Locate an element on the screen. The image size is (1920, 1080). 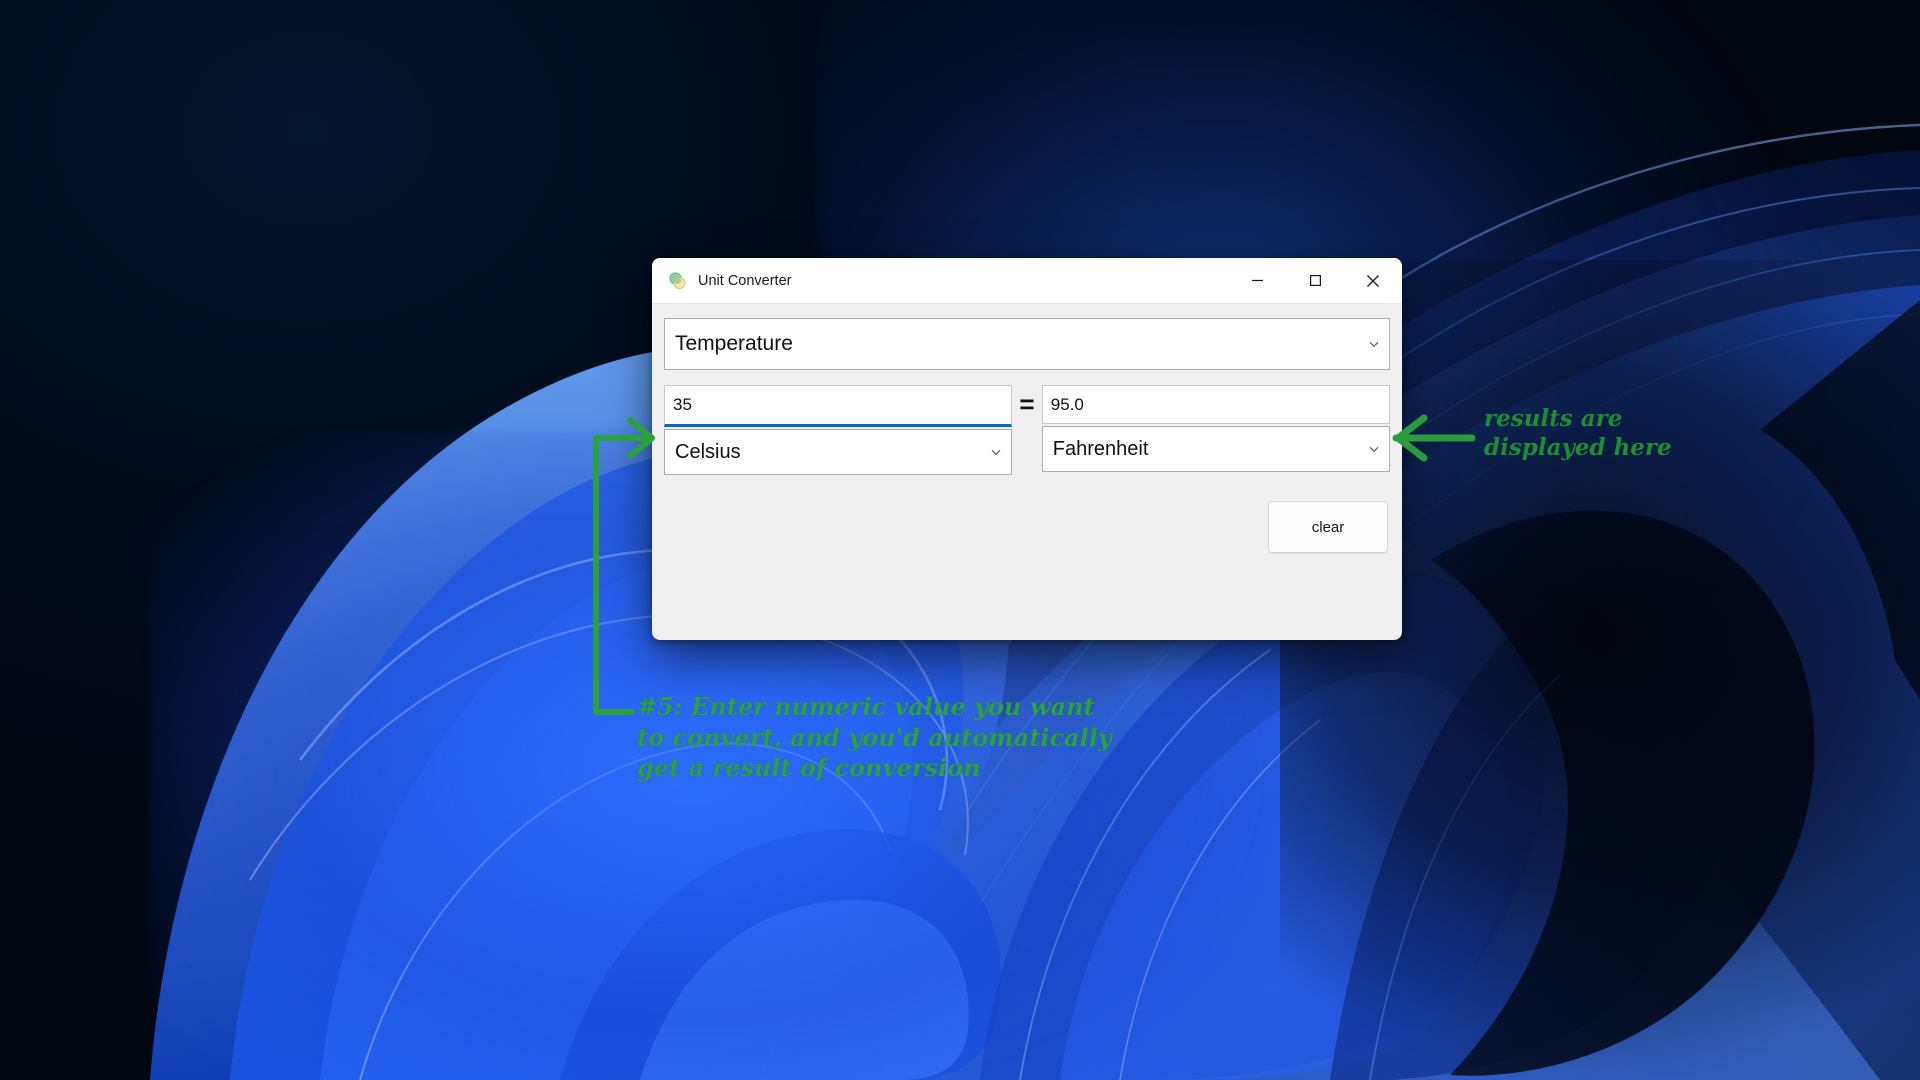
input-value-field: 35 is located at coordinates (838, 406).